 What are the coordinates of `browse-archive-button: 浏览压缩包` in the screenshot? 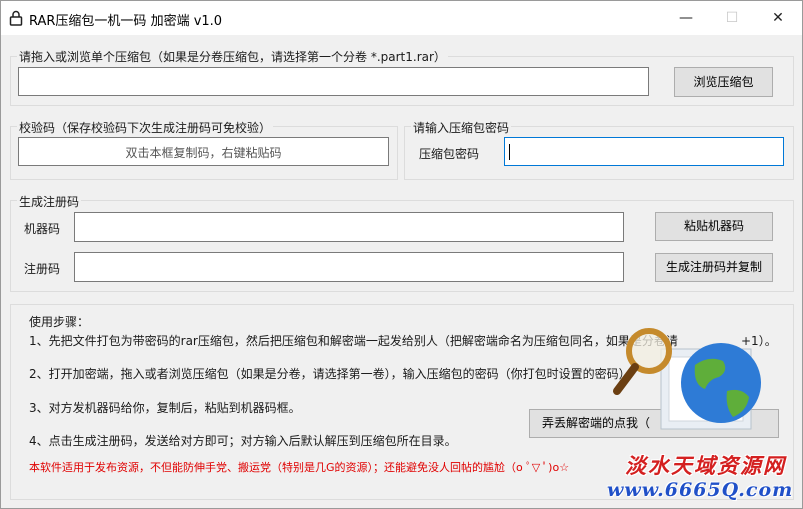 It's located at (723, 82).